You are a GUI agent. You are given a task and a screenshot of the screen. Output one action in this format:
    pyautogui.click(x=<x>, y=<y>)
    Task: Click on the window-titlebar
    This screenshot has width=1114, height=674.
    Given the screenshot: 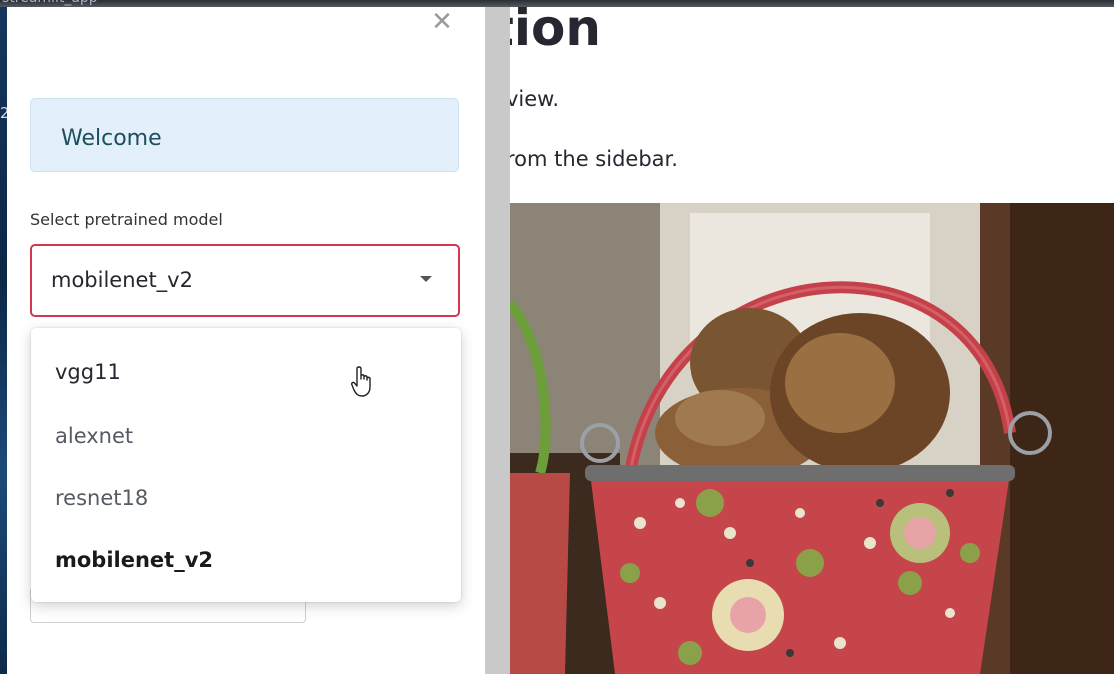 What is the action you would take?
    pyautogui.click(x=557, y=3)
    